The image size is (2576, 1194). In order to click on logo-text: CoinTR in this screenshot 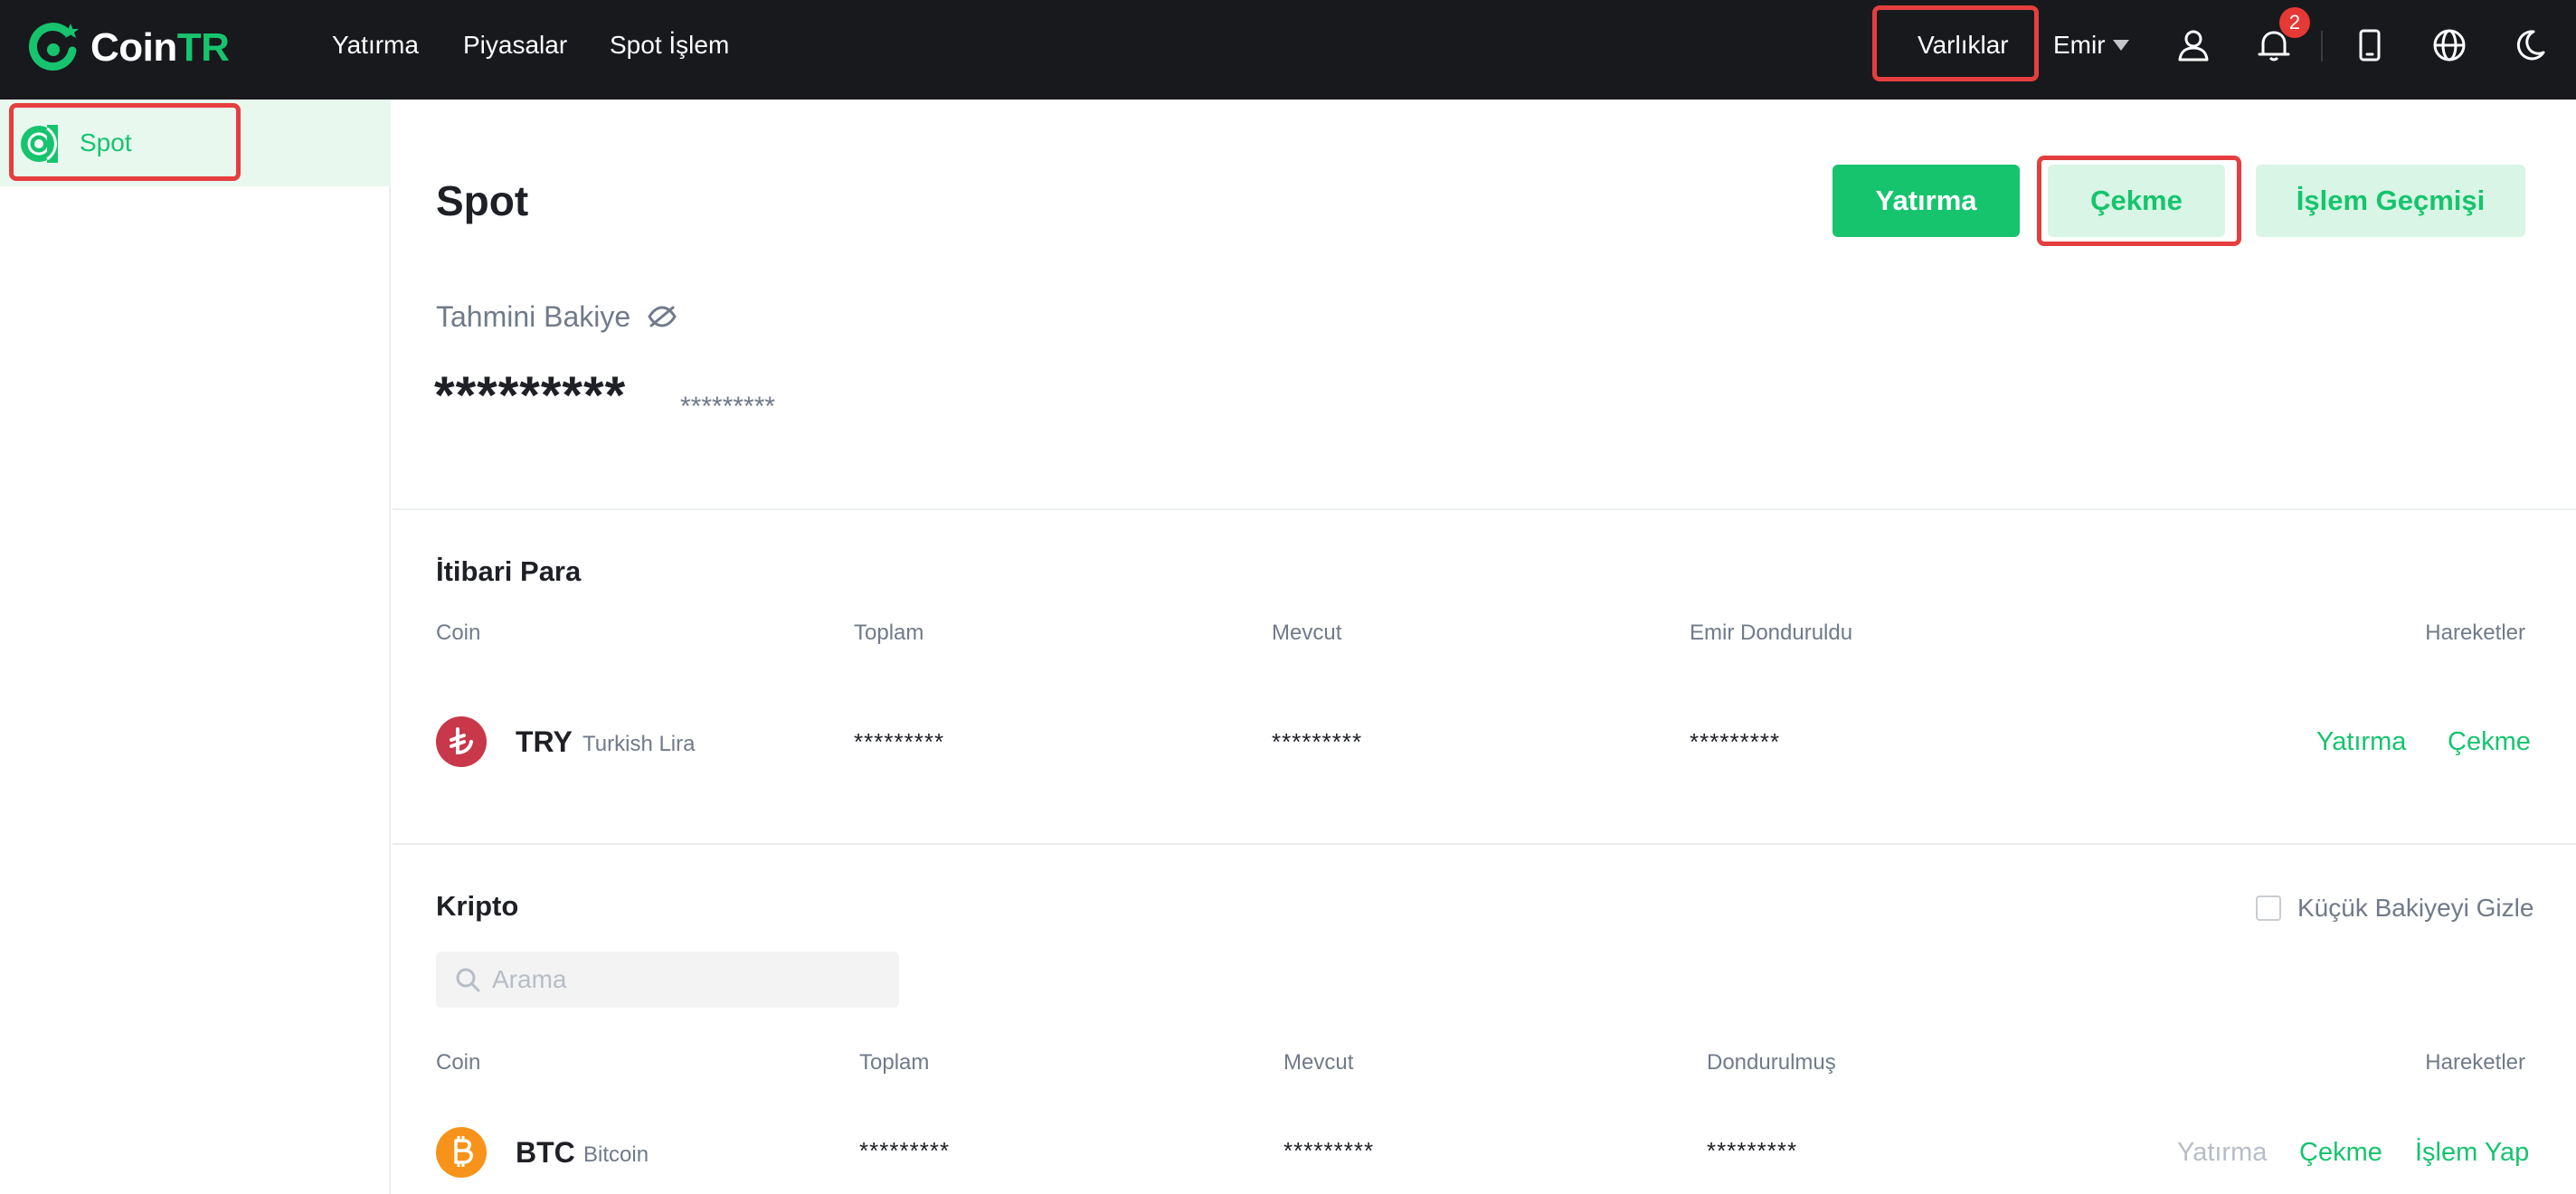, I will do `click(160, 47)`.